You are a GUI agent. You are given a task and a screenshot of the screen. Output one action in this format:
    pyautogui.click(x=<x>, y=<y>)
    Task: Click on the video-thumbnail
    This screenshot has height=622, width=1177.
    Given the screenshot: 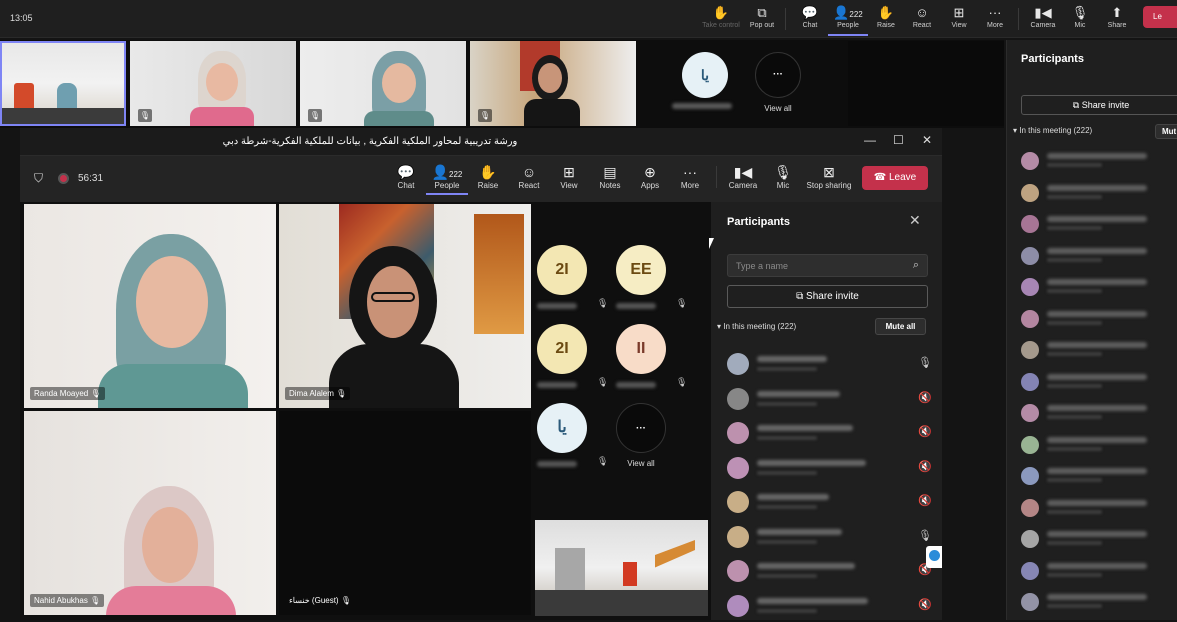 What is the action you would take?
    pyautogui.click(x=63, y=83)
    